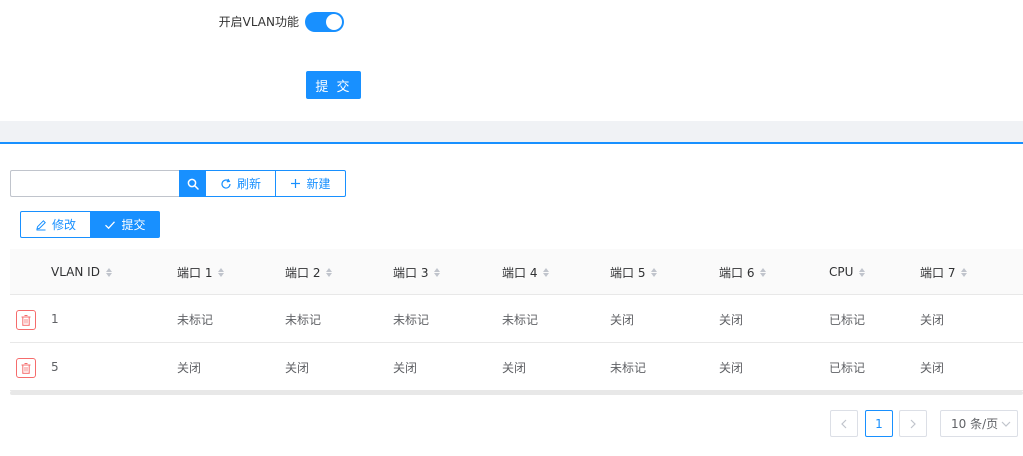 This screenshot has width=1023, height=456. I want to click on toggle-knob, so click(334, 22).